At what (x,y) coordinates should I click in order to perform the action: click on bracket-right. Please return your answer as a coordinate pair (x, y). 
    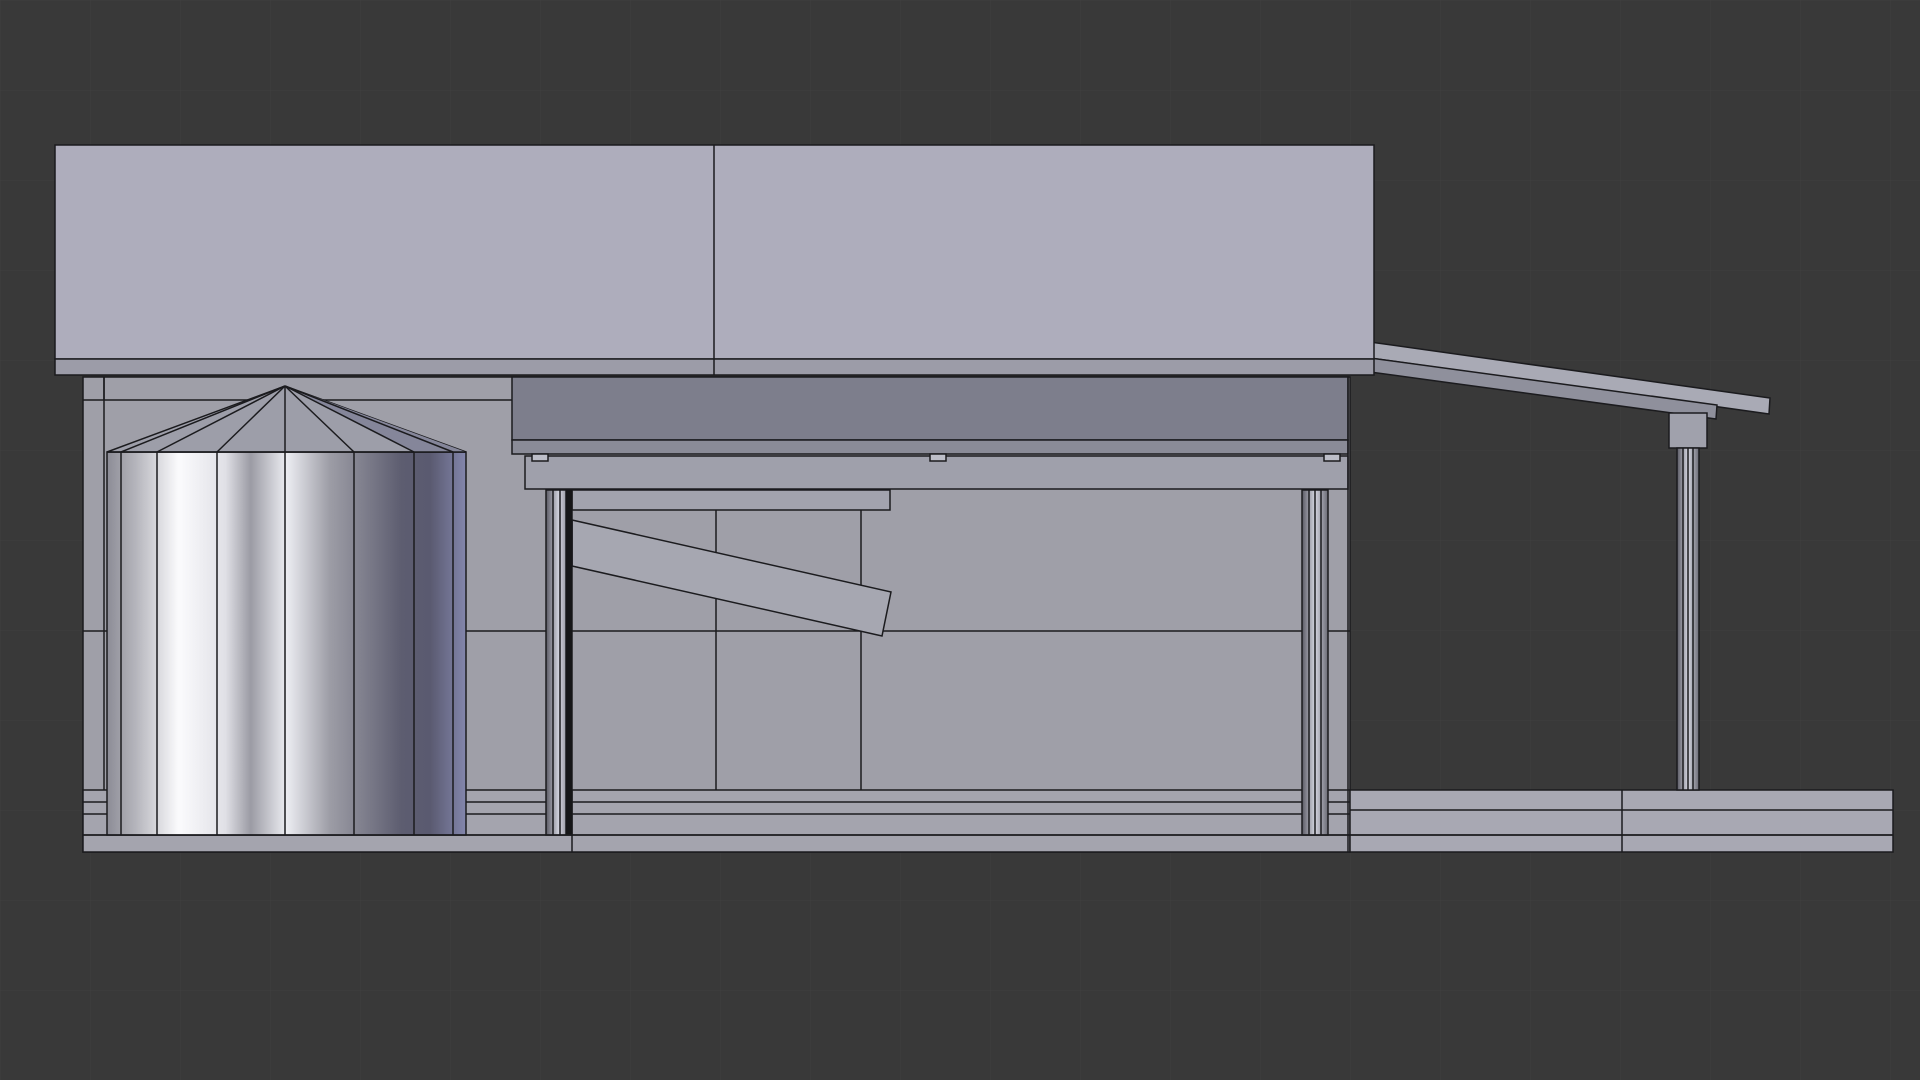
    Looking at the image, I should click on (1332, 457).